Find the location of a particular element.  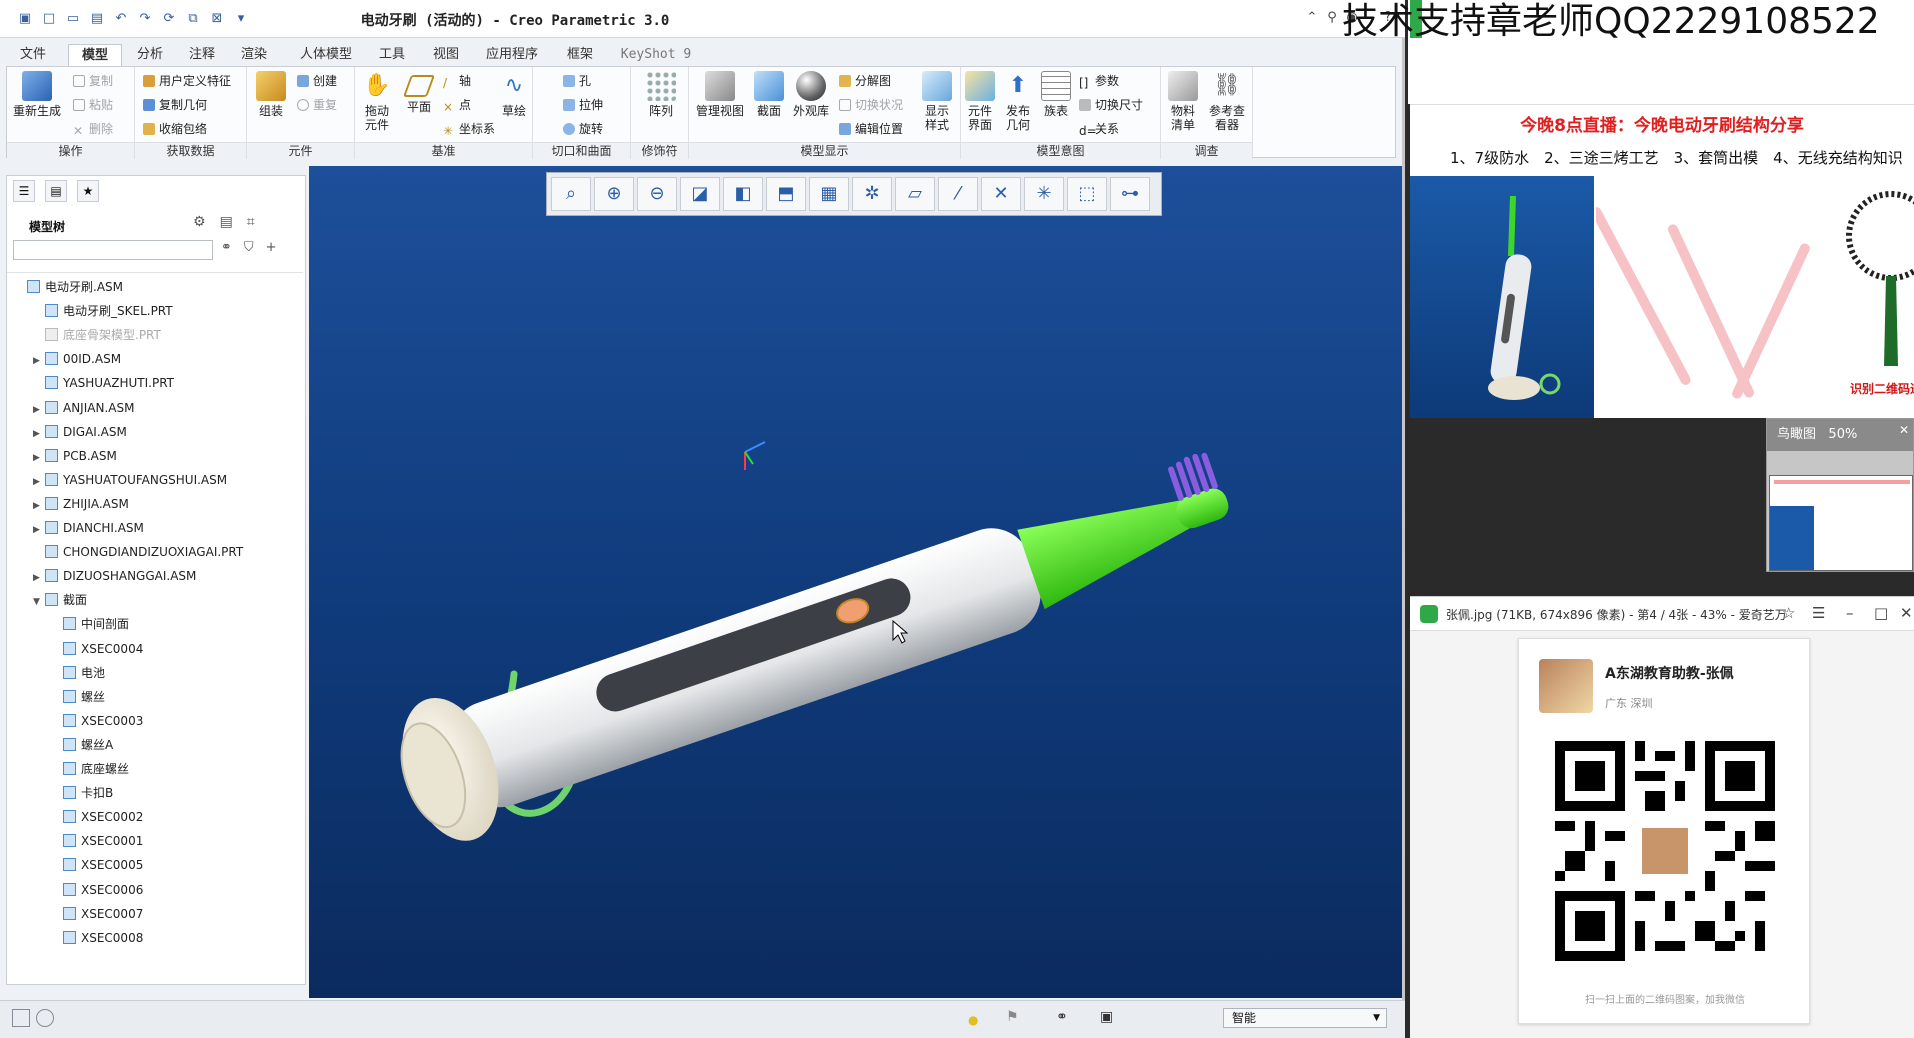

tab-model: 模型 is located at coordinates (95, 55).